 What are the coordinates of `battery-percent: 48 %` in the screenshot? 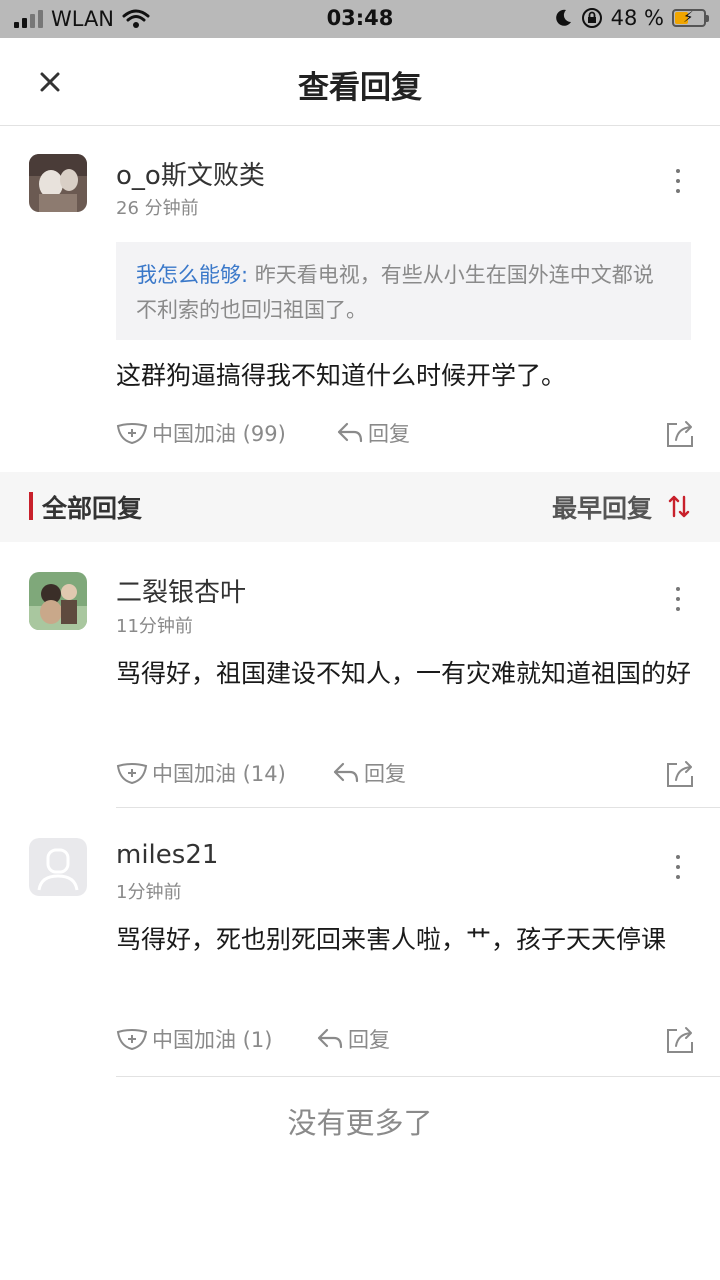 It's located at (637, 18).